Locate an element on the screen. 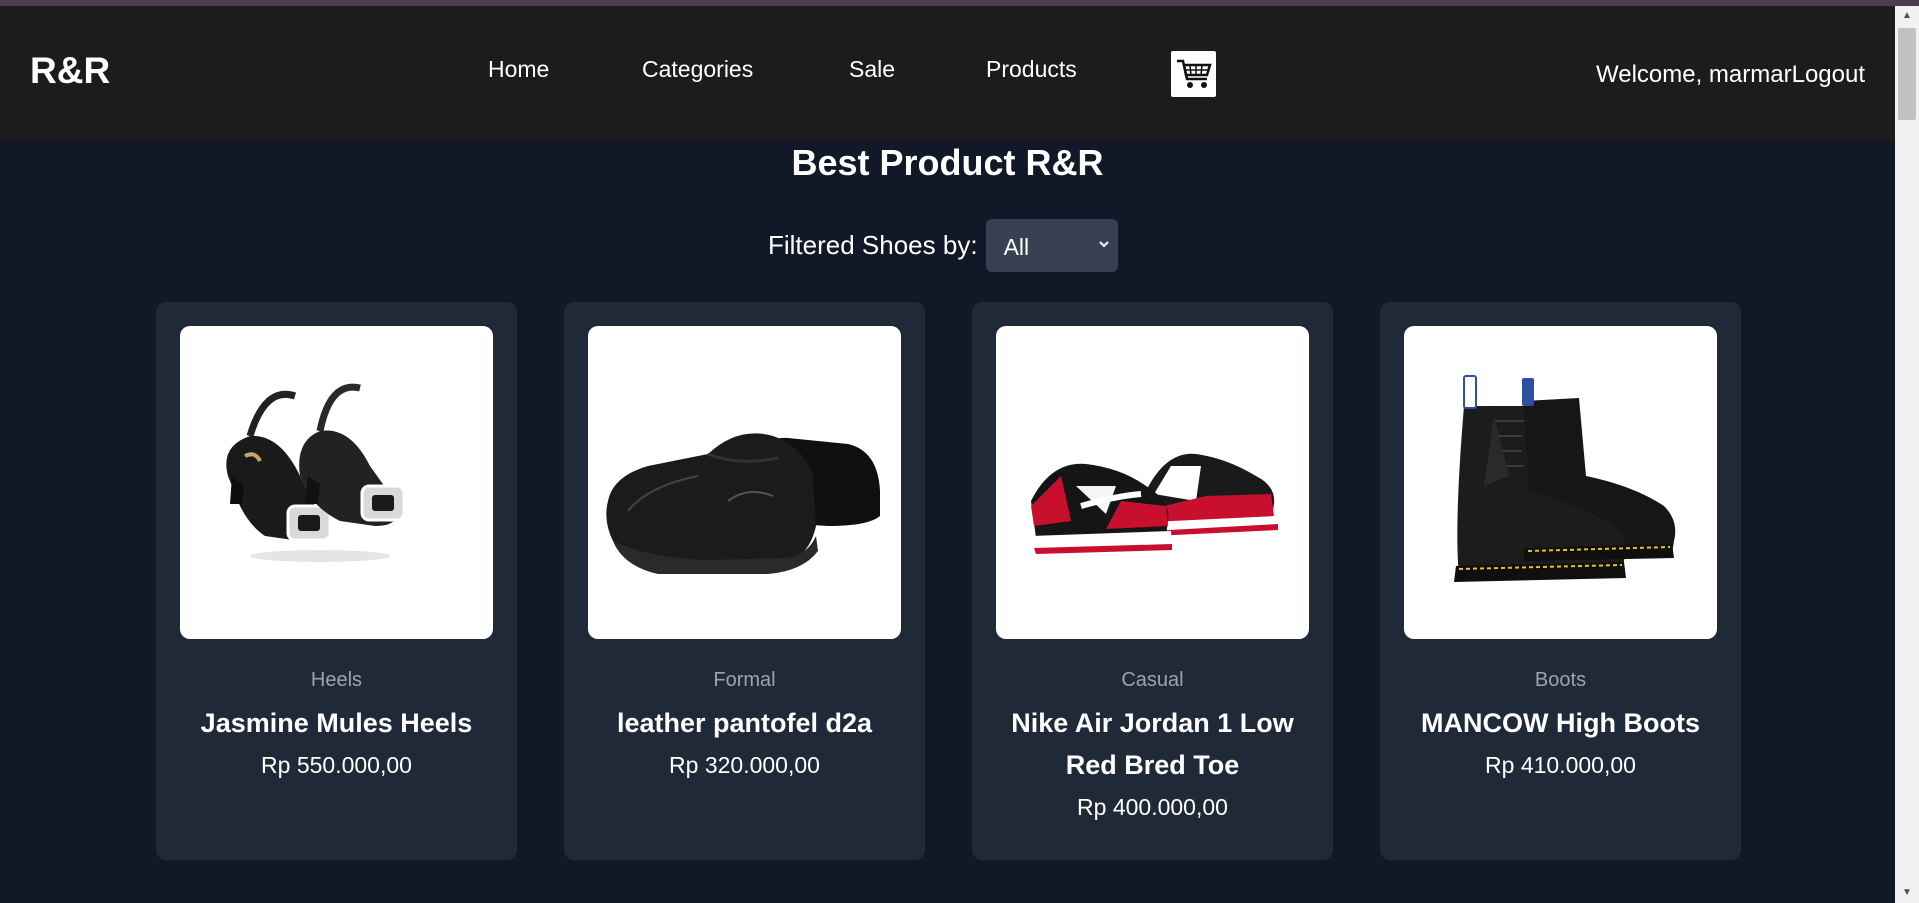  nav-link-home: Home is located at coordinates (518, 69).